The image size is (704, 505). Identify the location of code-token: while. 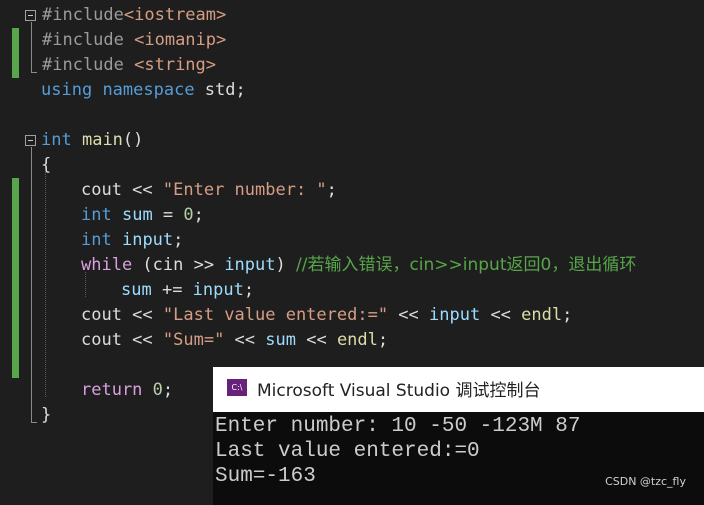
(107, 265).